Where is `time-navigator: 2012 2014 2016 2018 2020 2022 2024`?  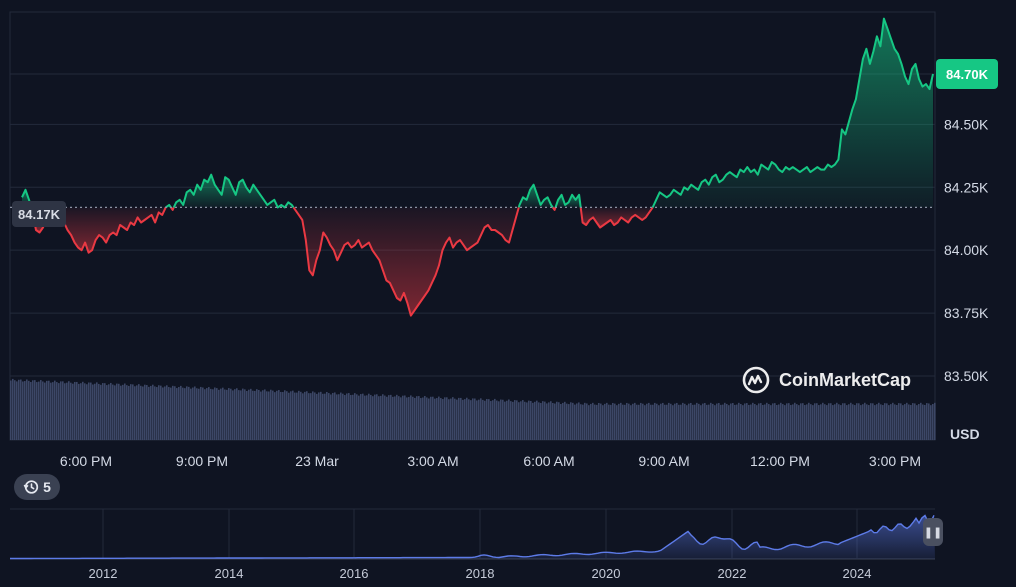 time-navigator: 2012 2014 2016 2018 2020 2022 2024 is located at coordinates (472, 544).